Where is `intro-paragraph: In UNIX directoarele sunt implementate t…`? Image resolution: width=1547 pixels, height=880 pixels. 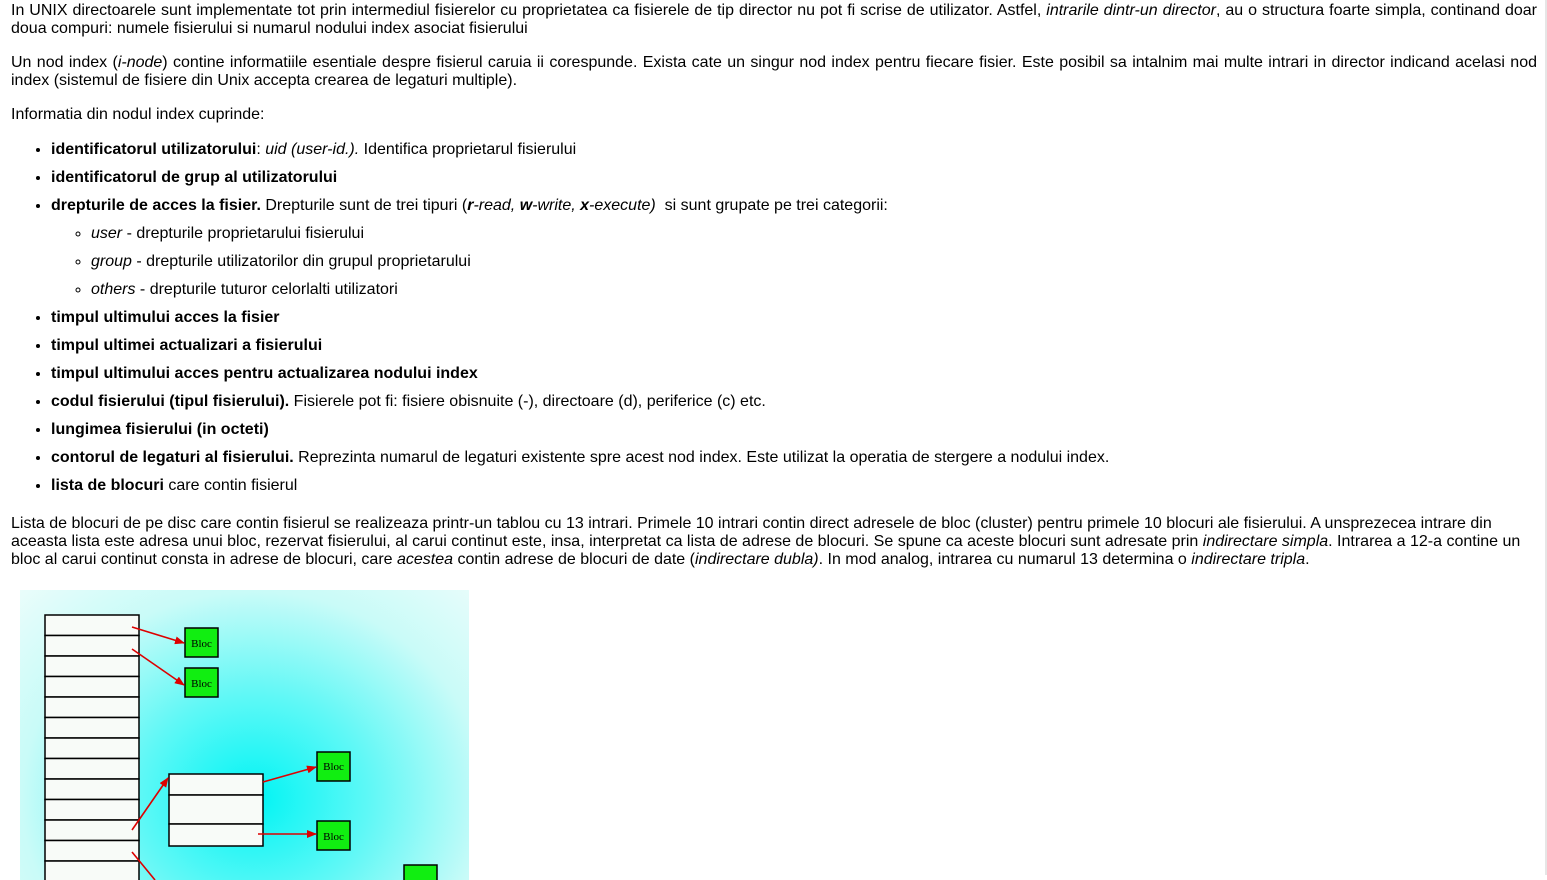
intro-paragraph: In UNIX directoarele sunt implementate t… is located at coordinates (774, 19).